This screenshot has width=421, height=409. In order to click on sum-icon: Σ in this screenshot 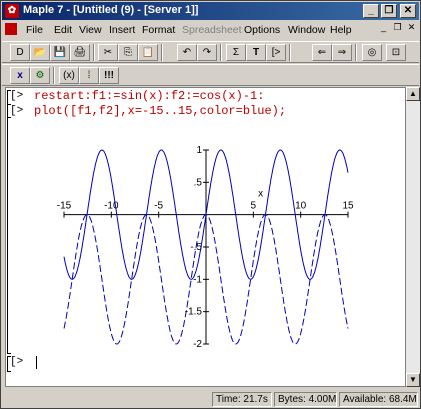, I will do `click(236, 52)`.